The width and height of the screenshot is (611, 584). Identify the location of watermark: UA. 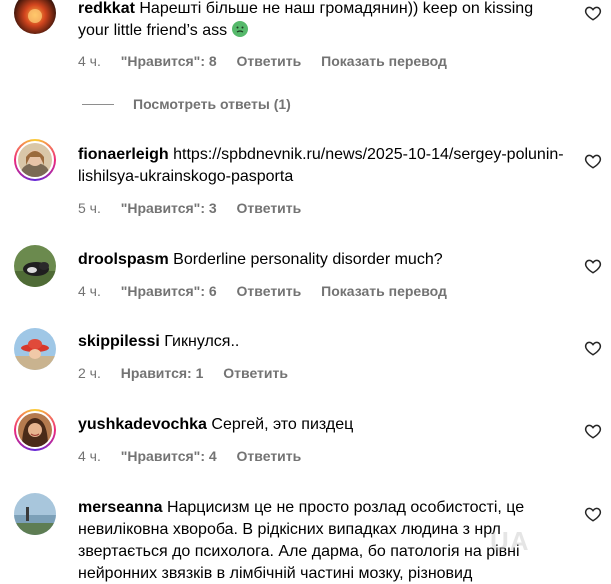
(510, 541).